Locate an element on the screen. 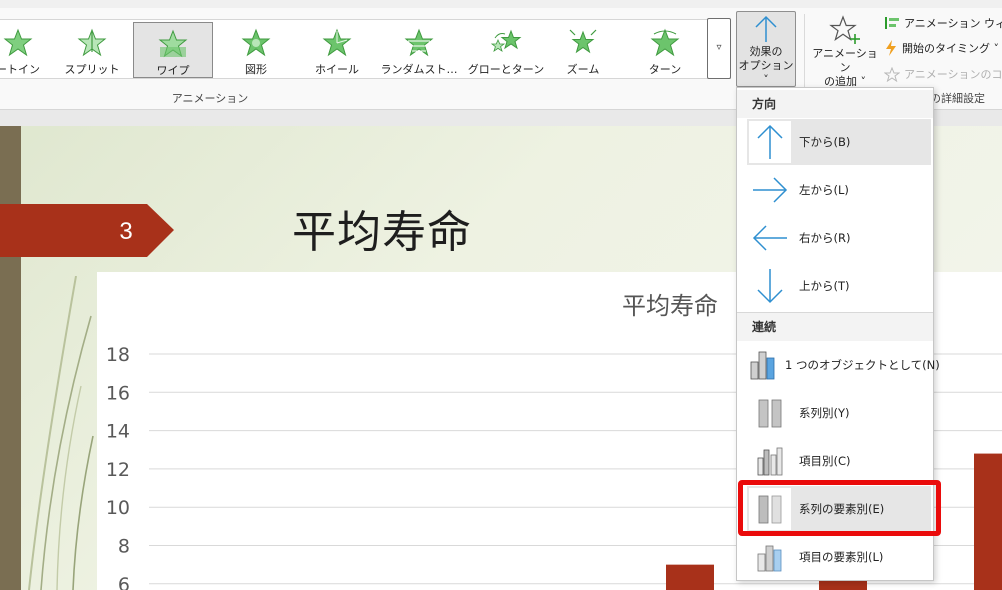  y-tick-label: 8 is located at coordinates (124, 547).